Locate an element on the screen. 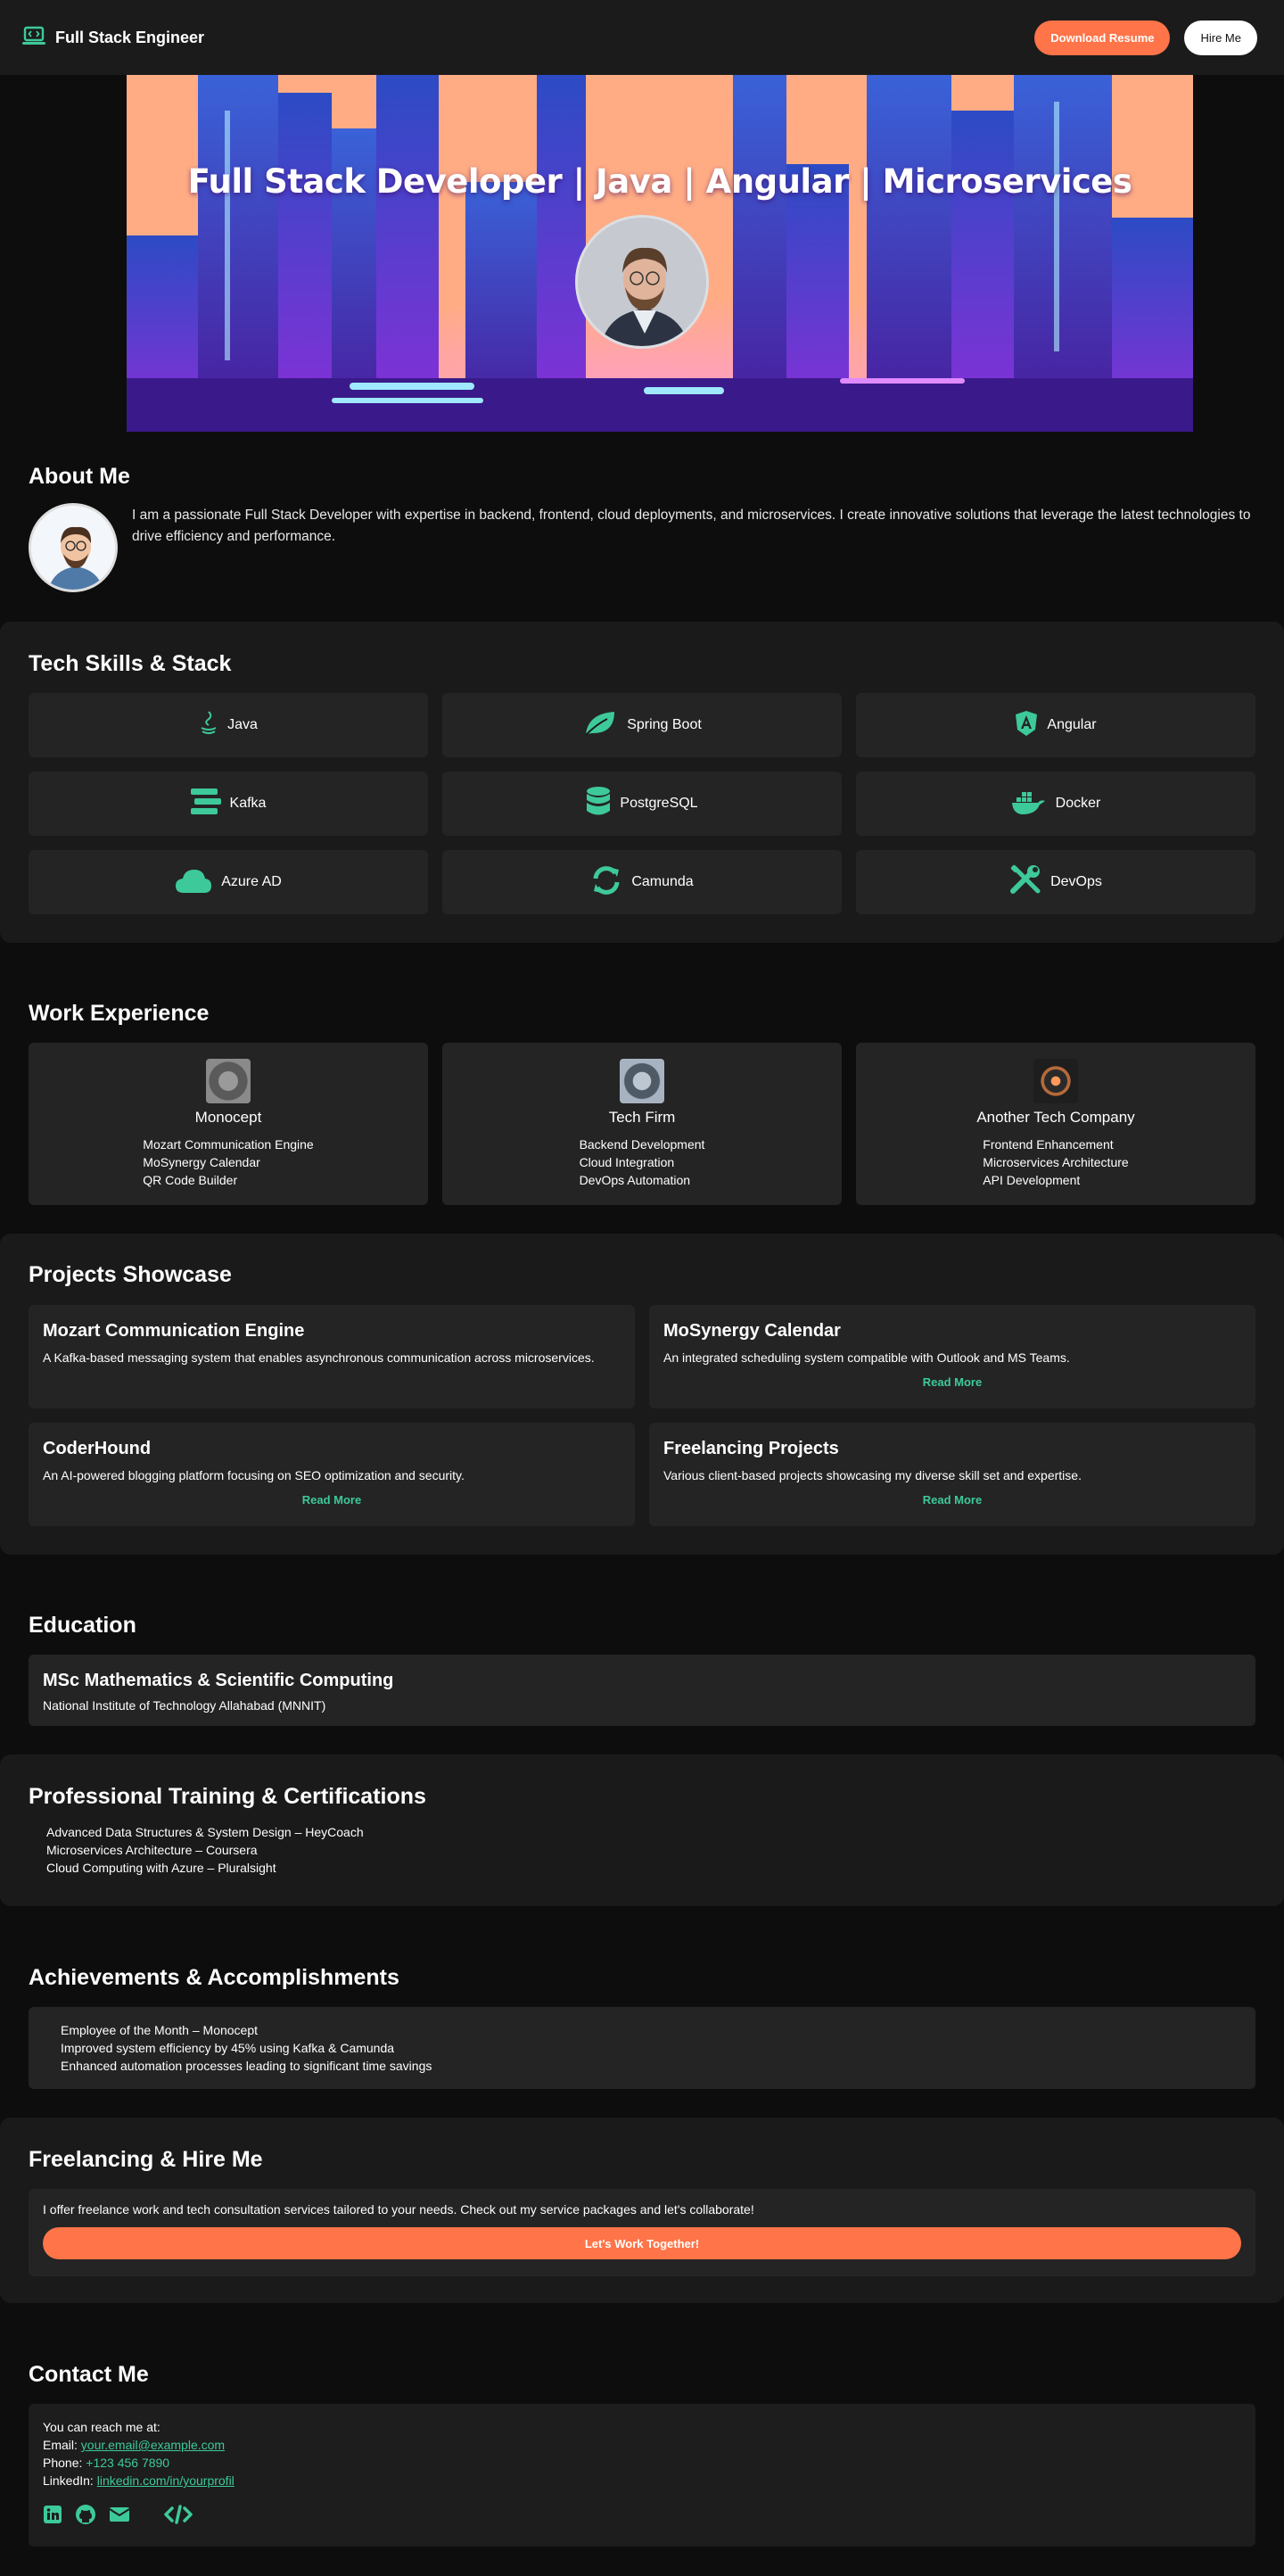 The width and height of the screenshot is (1284, 2576). training-heading: Professional Training & Certifications is located at coordinates (227, 1797).